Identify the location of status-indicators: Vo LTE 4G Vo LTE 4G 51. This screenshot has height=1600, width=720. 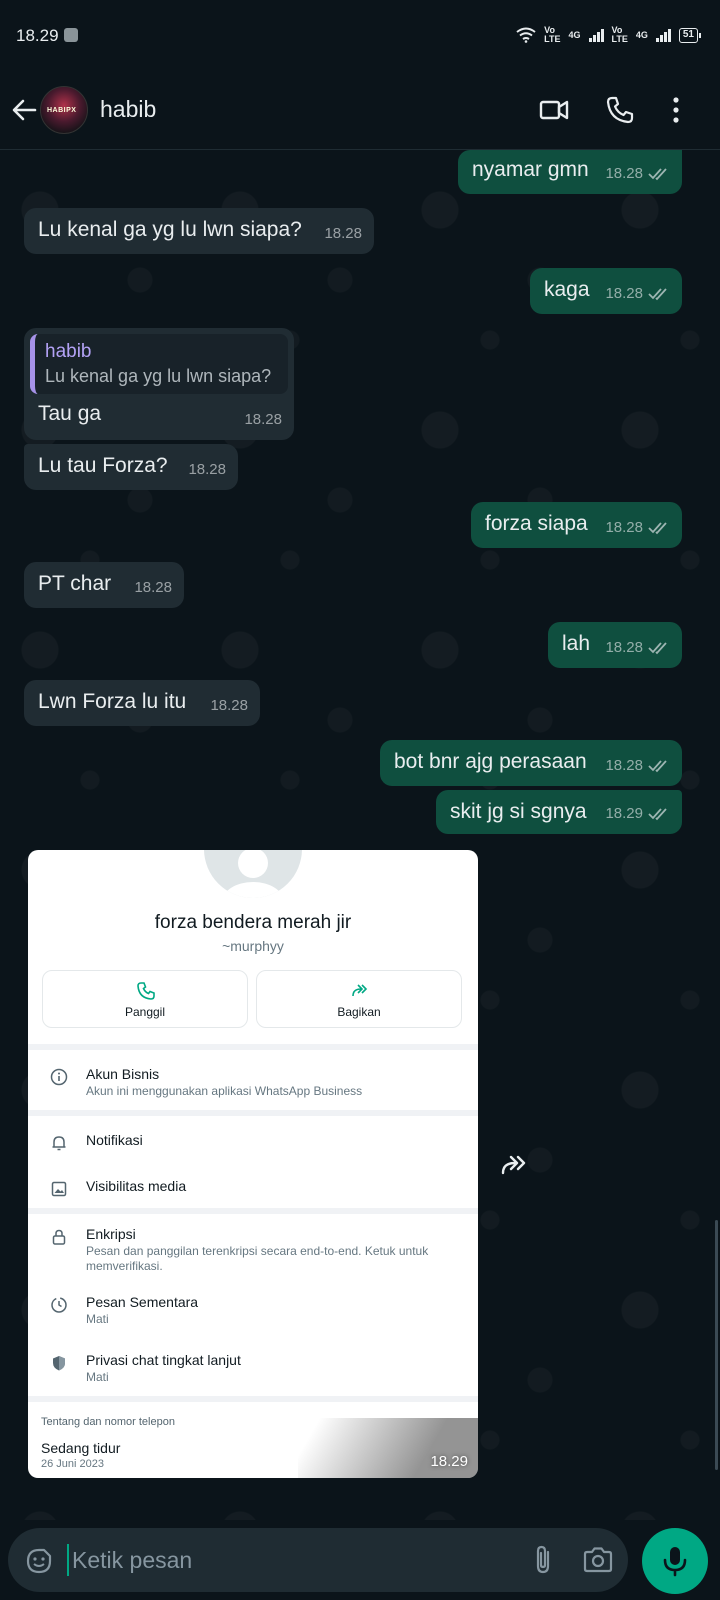
(609, 35).